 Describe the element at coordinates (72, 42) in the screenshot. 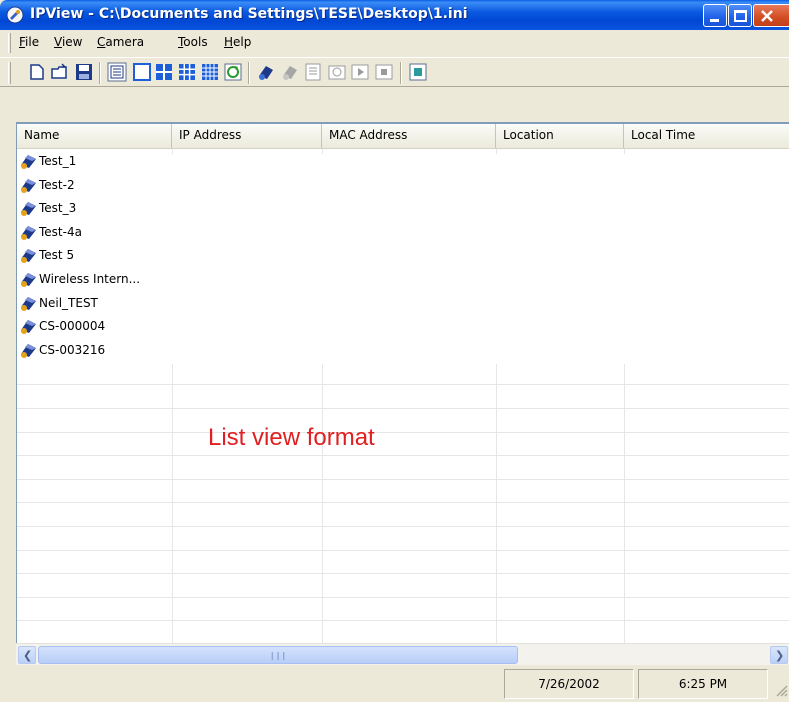

I see `menu-view-label: iew` at that location.